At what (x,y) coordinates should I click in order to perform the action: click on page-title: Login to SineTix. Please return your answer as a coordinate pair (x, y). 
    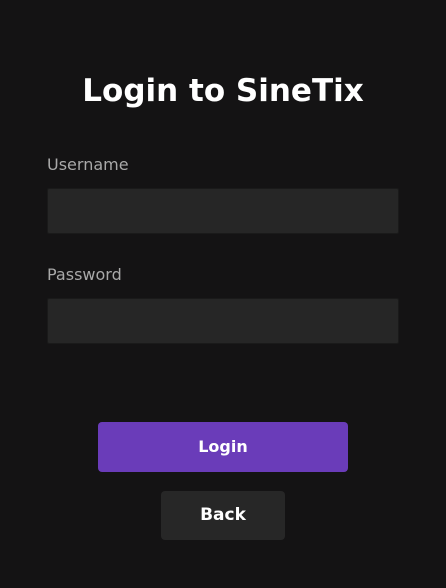
    Looking at the image, I should click on (223, 91).